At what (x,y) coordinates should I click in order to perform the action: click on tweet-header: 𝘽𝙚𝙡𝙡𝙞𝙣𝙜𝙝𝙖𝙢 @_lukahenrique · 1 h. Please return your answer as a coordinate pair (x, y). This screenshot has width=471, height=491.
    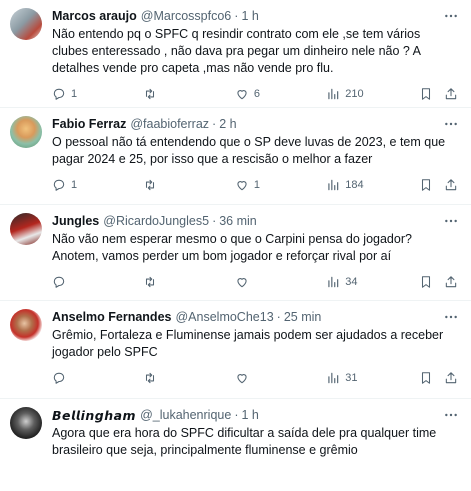
    Looking at the image, I should click on (255, 415).